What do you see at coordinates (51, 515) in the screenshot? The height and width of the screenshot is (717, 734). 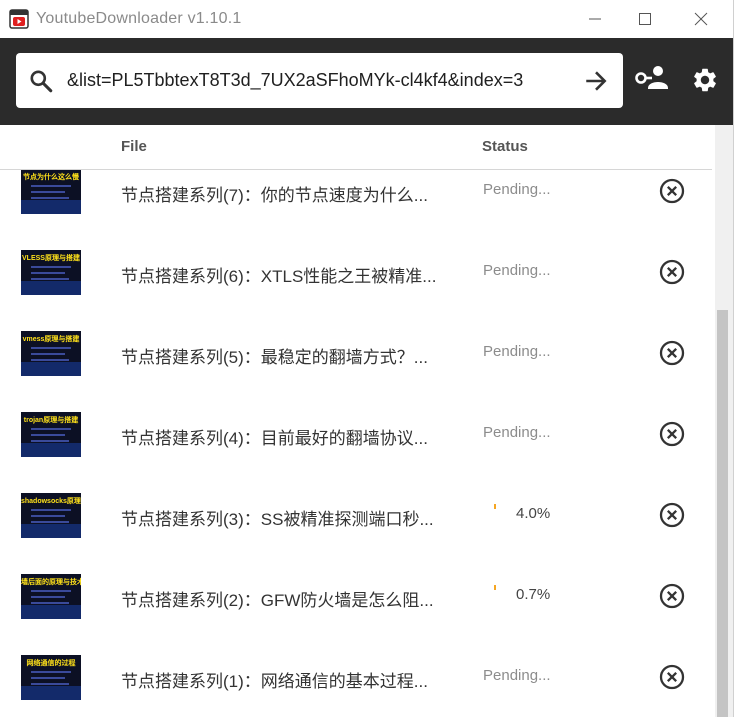 I see `video-thumbnail: shadowsocks原理与搭建` at bounding box center [51, 515].